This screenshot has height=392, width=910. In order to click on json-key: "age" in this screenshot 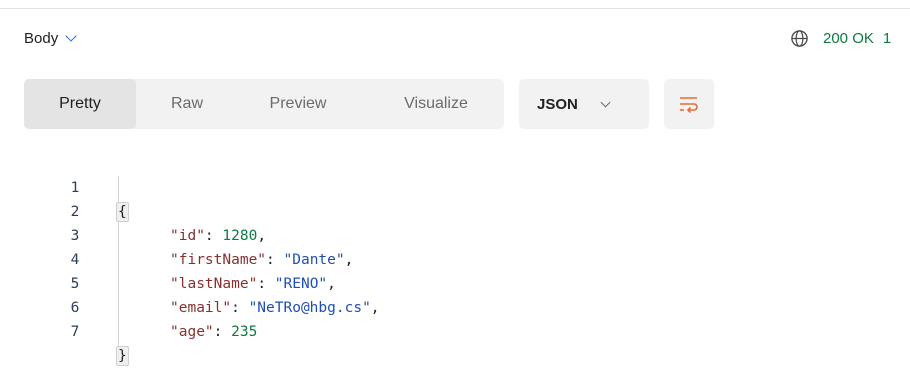, I will do `click(192, 332)`.